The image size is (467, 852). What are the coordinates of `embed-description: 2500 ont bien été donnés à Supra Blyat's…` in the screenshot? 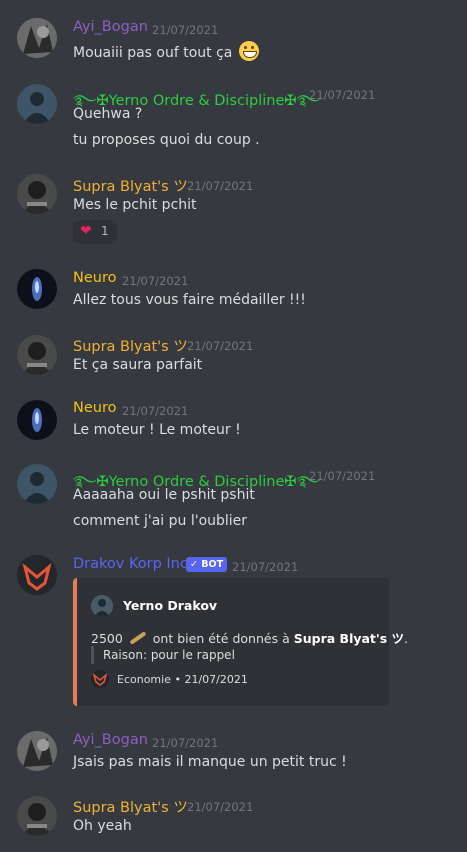 It's located at (249, 637).